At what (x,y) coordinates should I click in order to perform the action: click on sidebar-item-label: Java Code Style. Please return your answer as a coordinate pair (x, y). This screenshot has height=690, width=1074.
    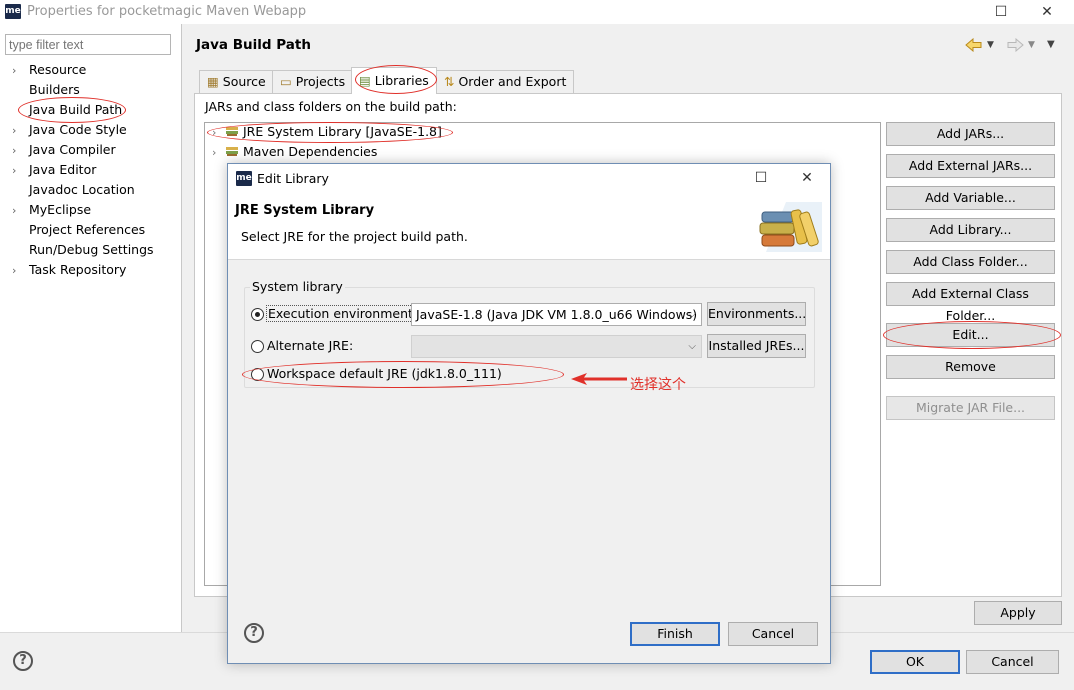
    Looking at the image, I should click on (78, 129).